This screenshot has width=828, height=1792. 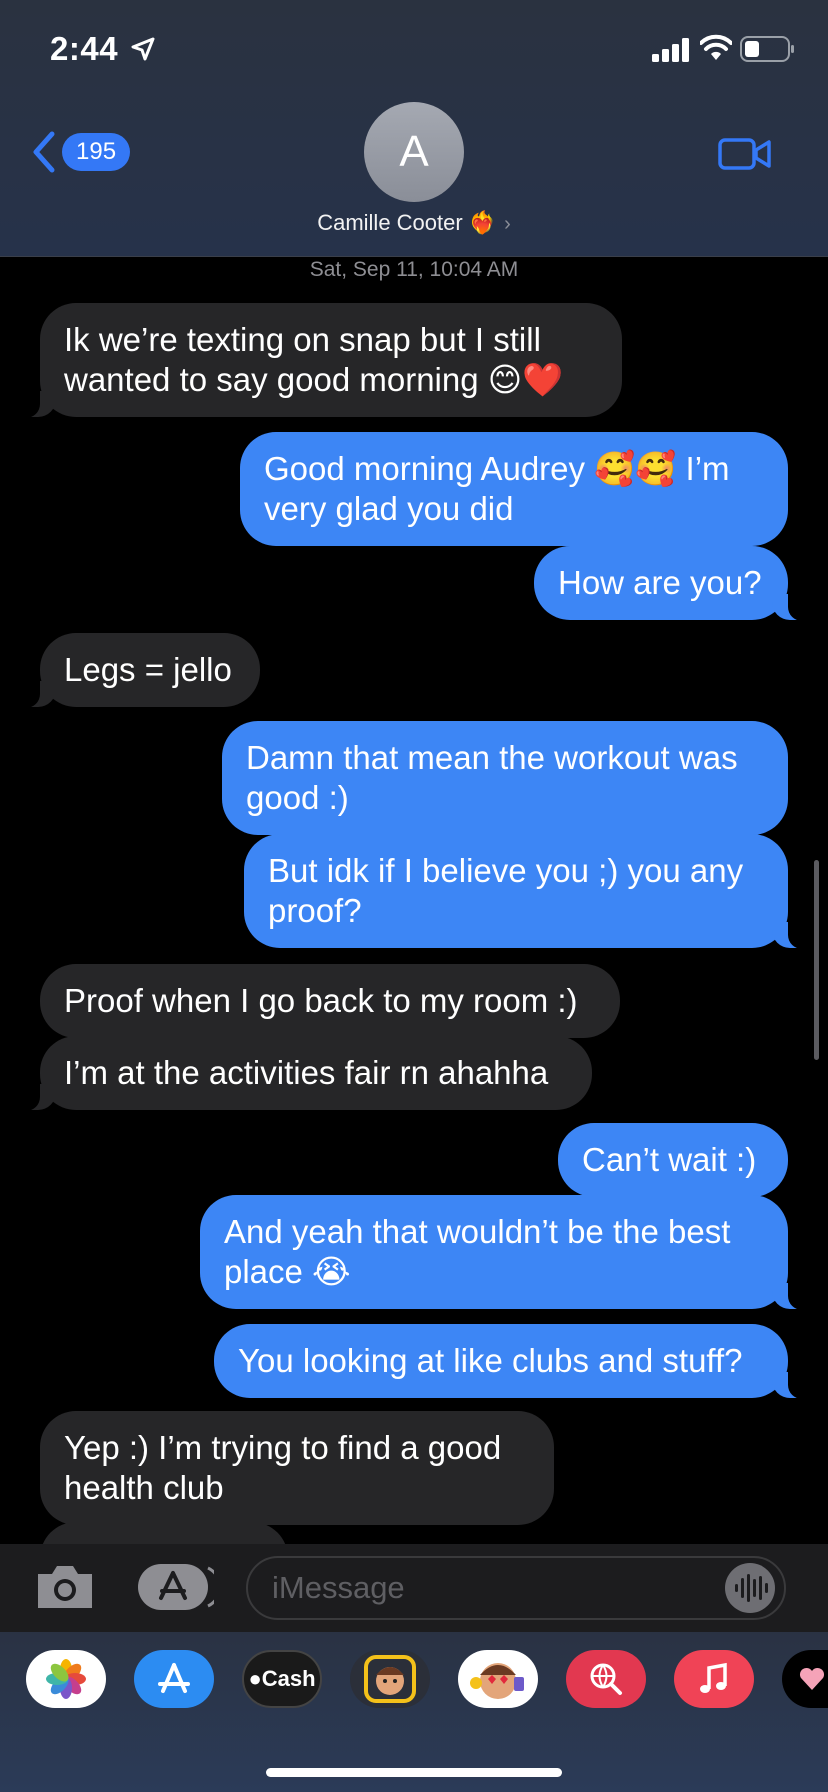 I want to click on photos-flower-icon, so click(x=66, y=1679).